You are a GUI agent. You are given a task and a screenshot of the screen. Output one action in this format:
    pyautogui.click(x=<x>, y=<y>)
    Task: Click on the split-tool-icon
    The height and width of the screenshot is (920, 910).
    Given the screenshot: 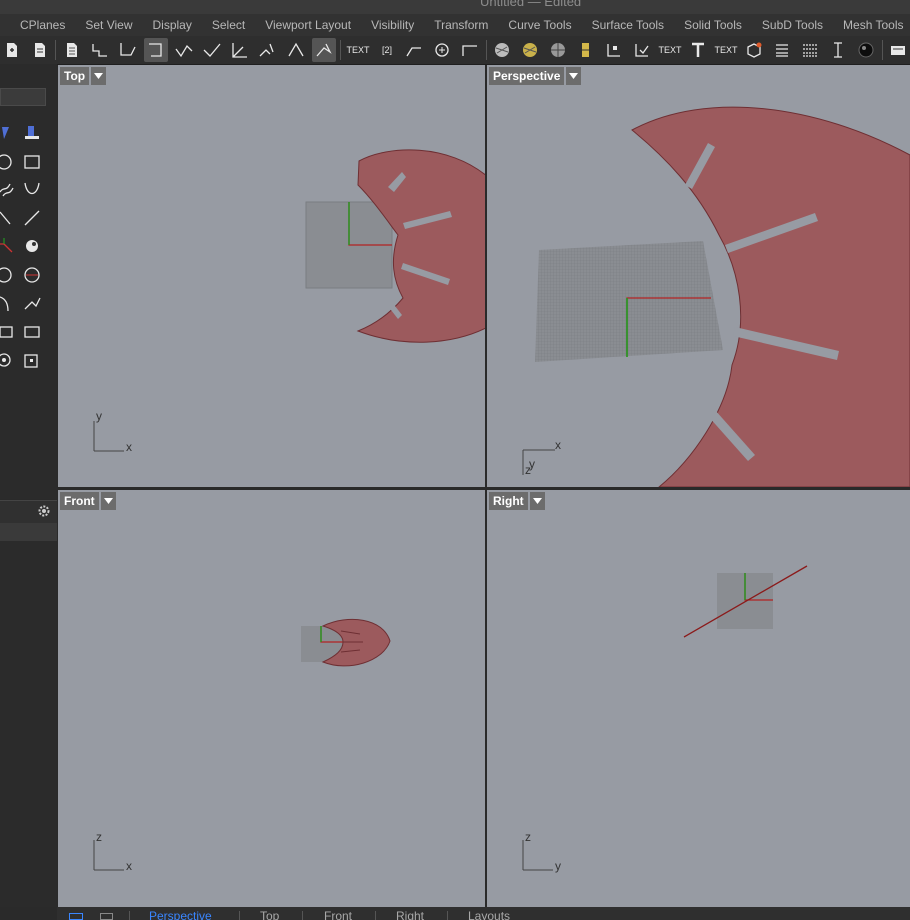 What is the action you would take?
    pyautogui.click(x=32, y=304)
    